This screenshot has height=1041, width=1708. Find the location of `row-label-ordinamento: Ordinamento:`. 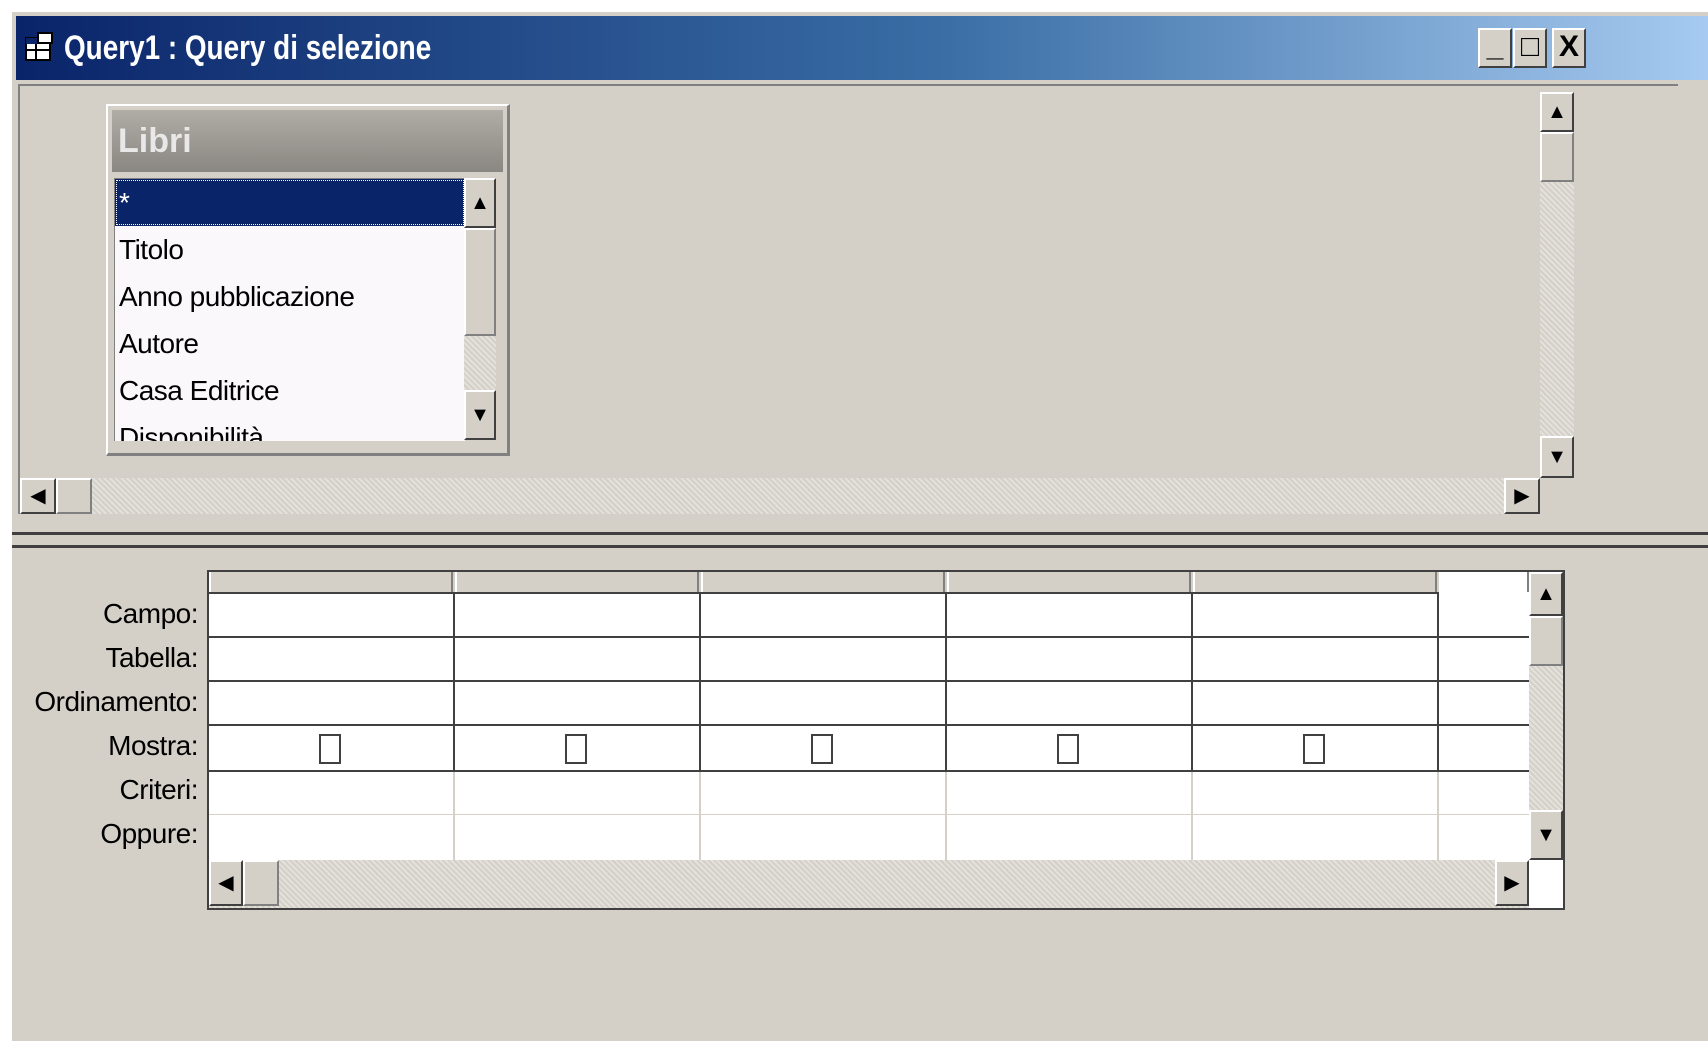

row-label-ordinamento: Ordinamento: is located at coordinates (116, 701).